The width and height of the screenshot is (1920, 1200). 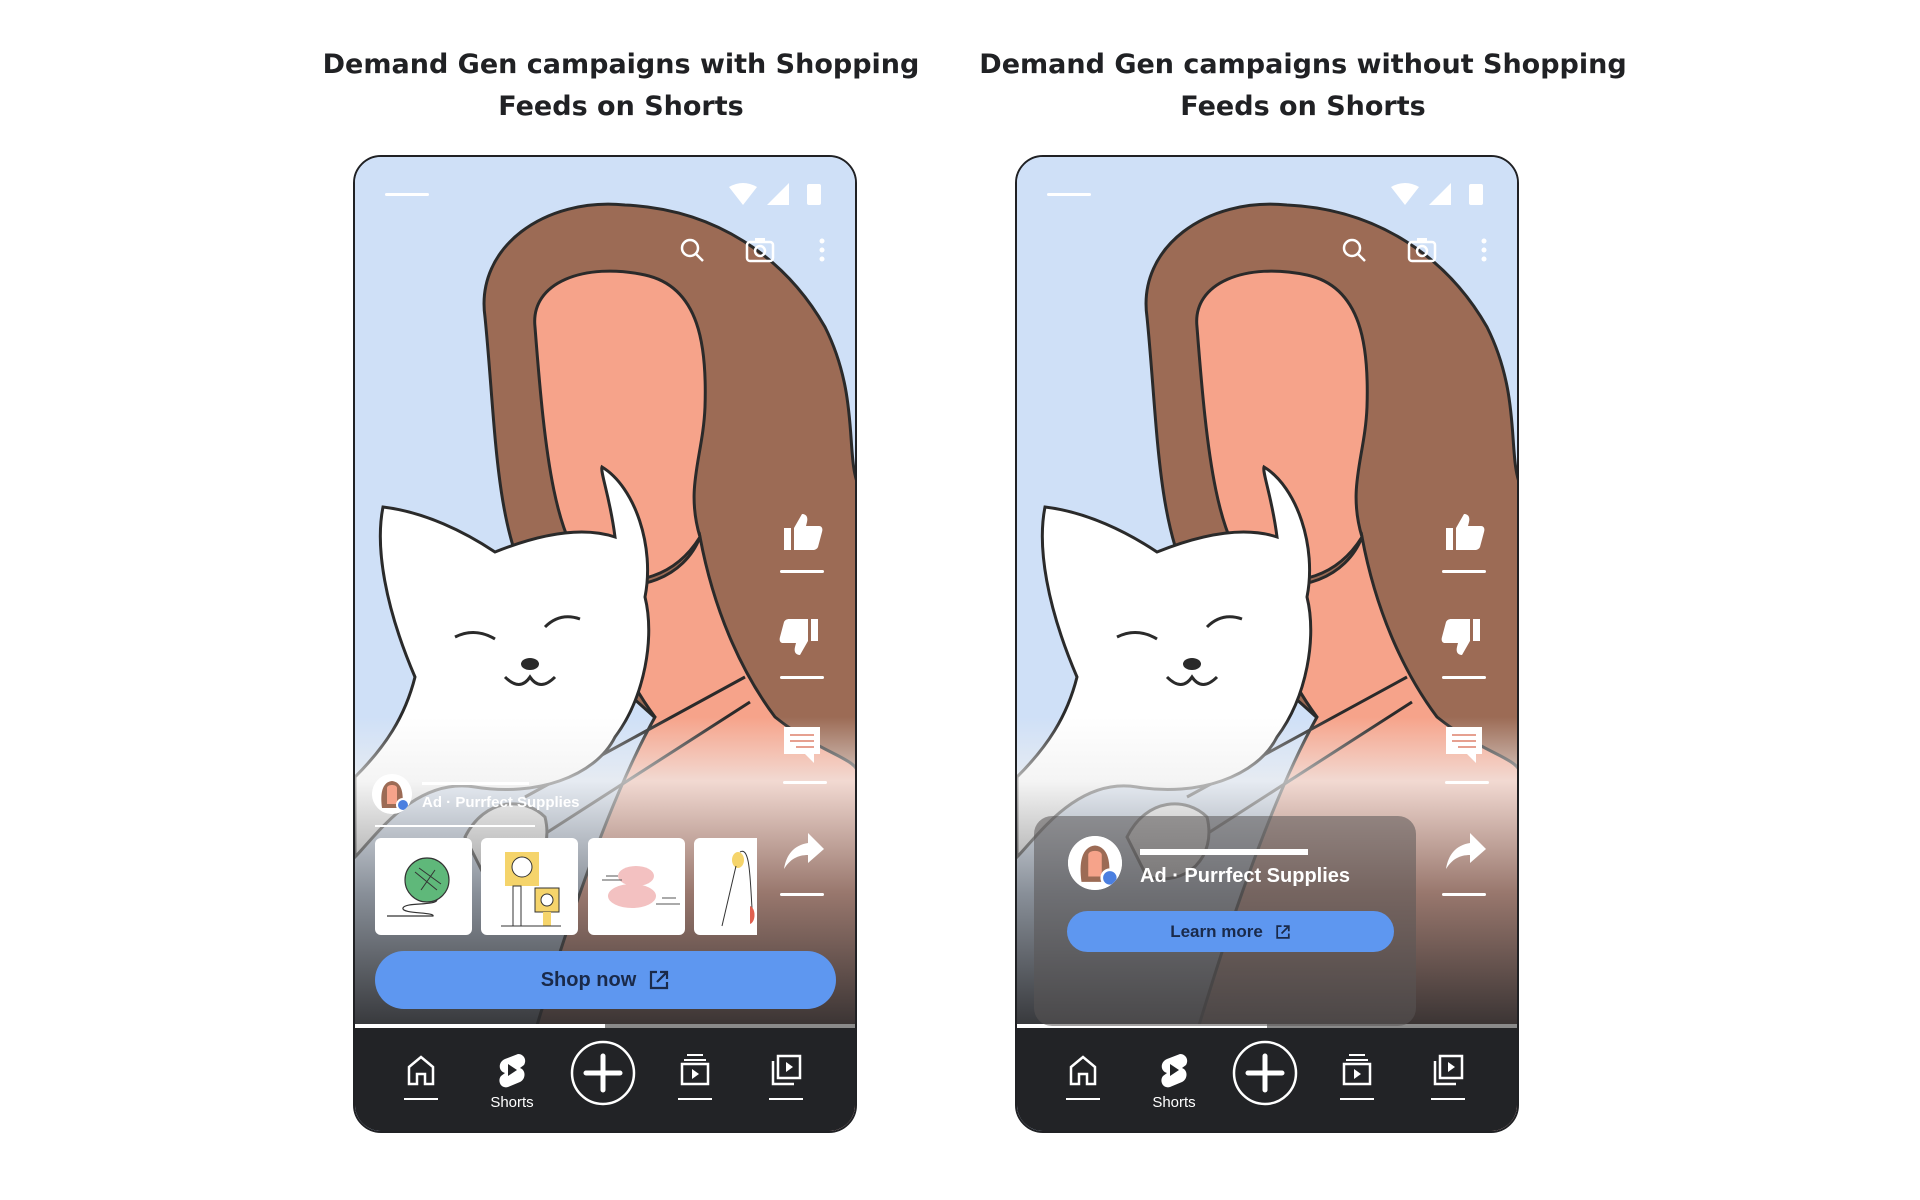 What do you see at coordinates (423, 886) in the screenshot?
I see `product-card-yarn-ball` at bounding box center [423, 886].